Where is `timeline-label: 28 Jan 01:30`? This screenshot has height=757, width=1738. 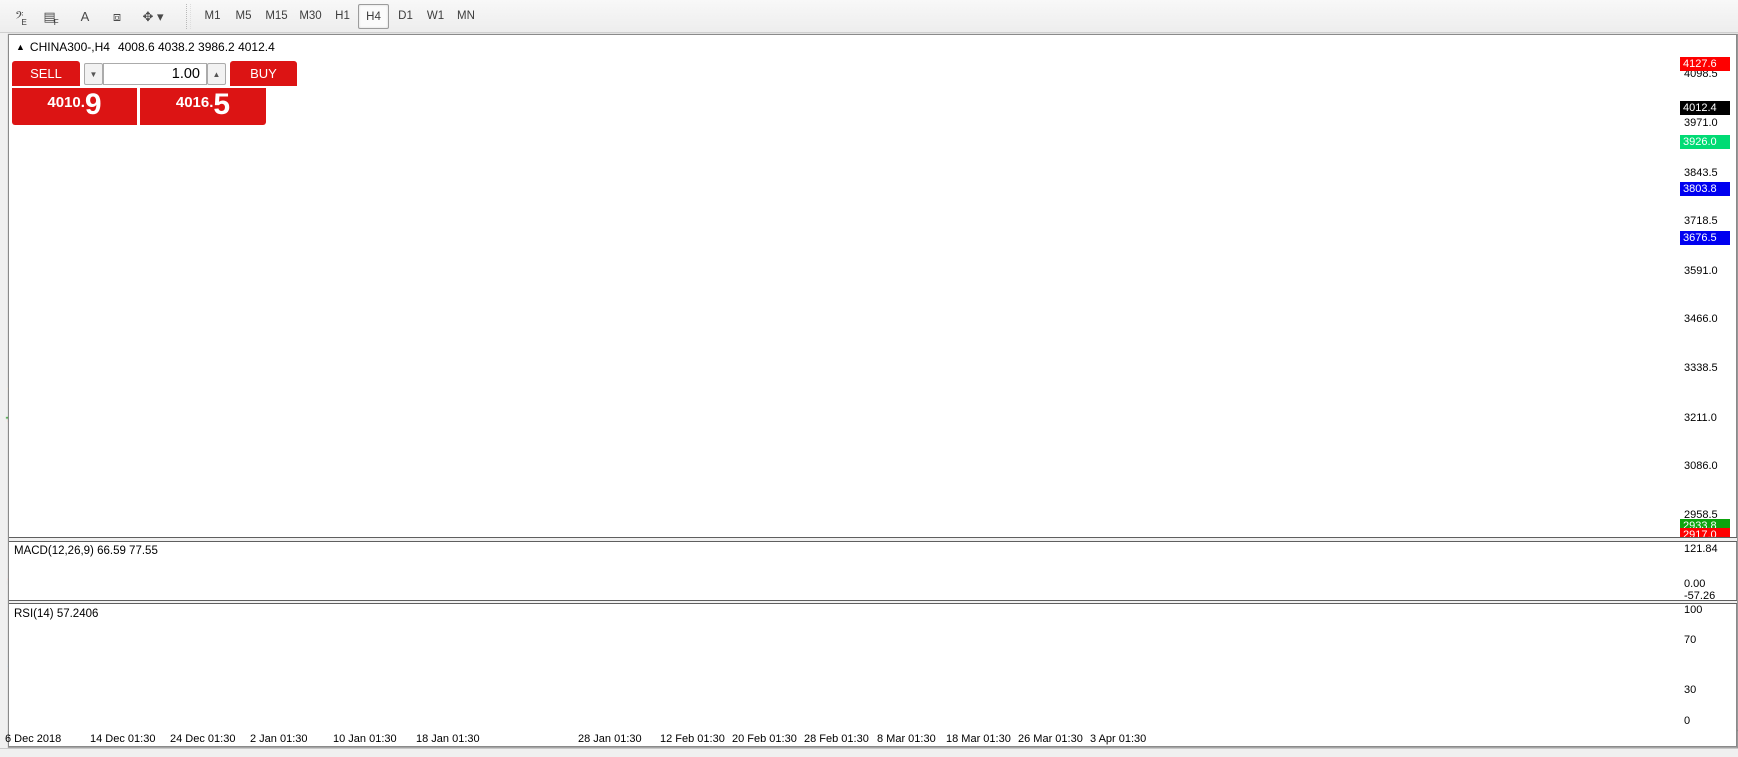
timeline-label: 28 Jan 01:30 is located at coordinates (610, 739).